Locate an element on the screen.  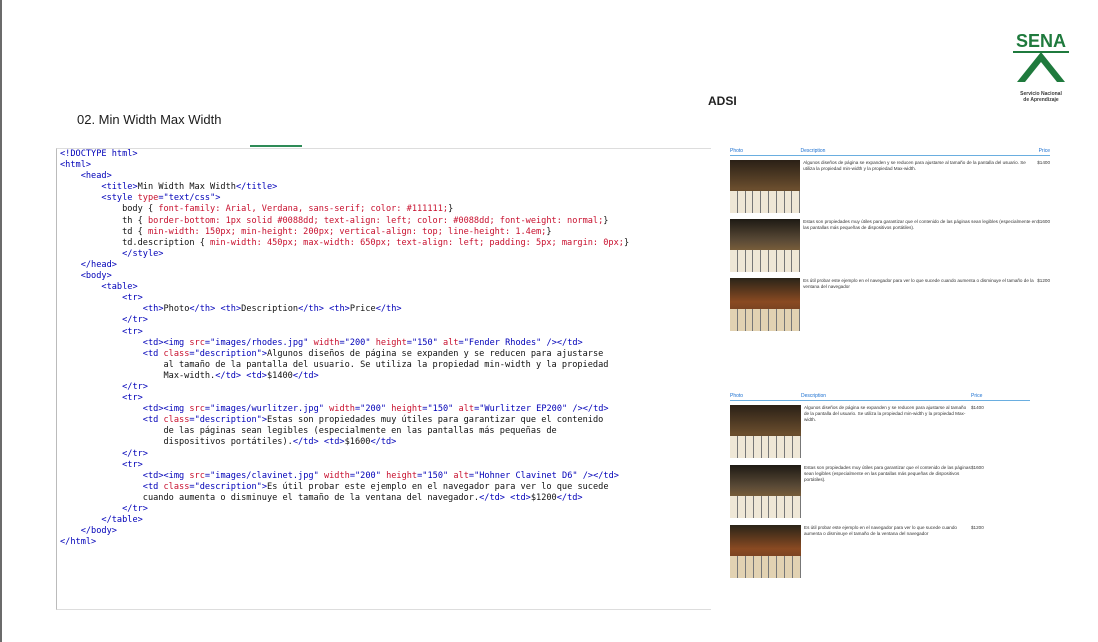
code-token: "Hohner Clavinet D6" is located at coordinates (526, 475).